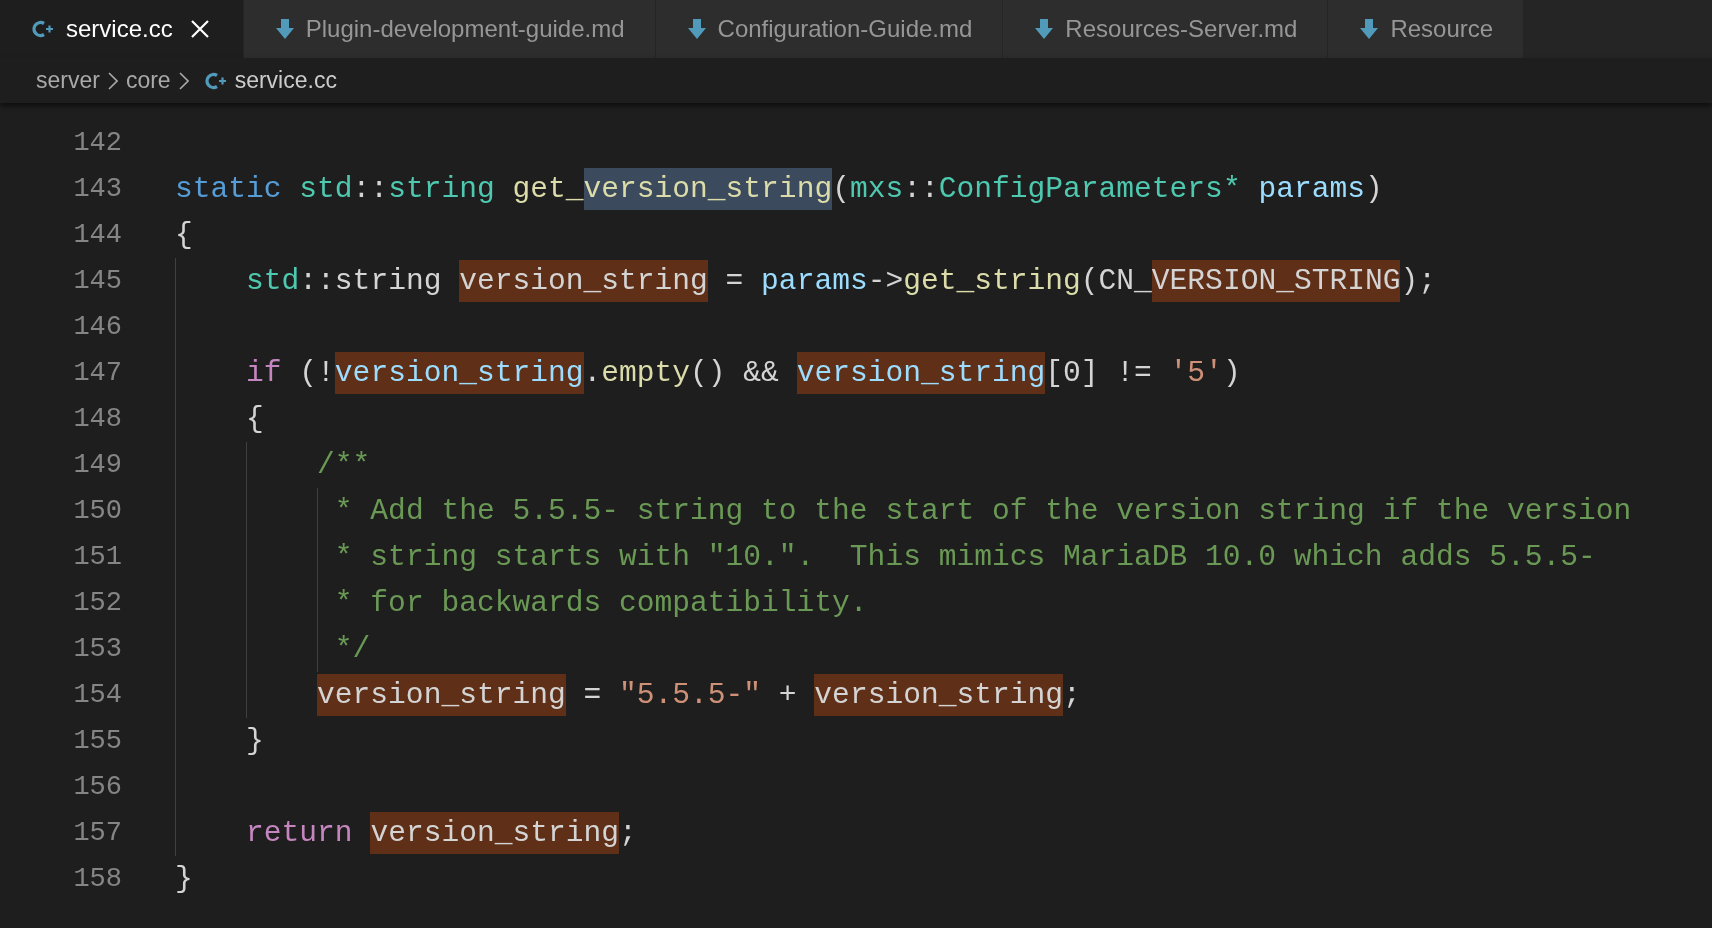 Image resolution: width=1712 pixels, height=928 pixels. I want to click on code-token: get_, so click(548, 189).